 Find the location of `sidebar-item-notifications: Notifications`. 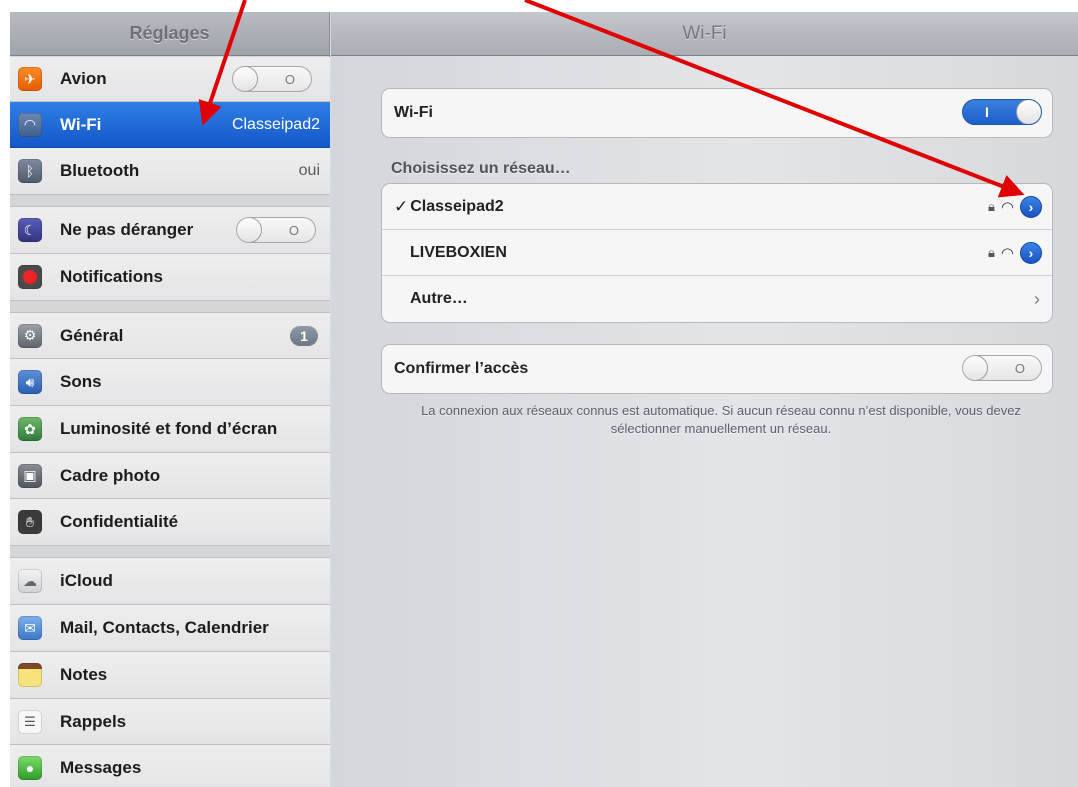

sidebar-item-notifications: Notifications is located at coordinates (170, 277).